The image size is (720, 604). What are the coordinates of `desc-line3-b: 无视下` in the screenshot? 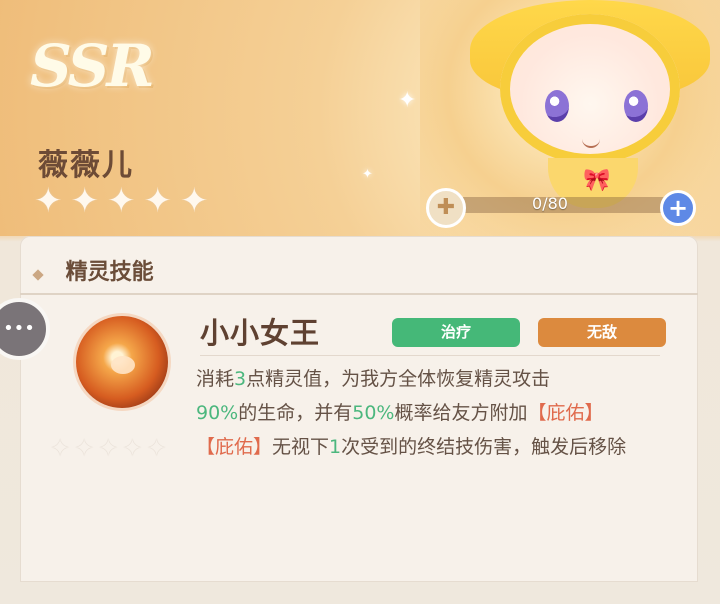 It's located at (301, 447).